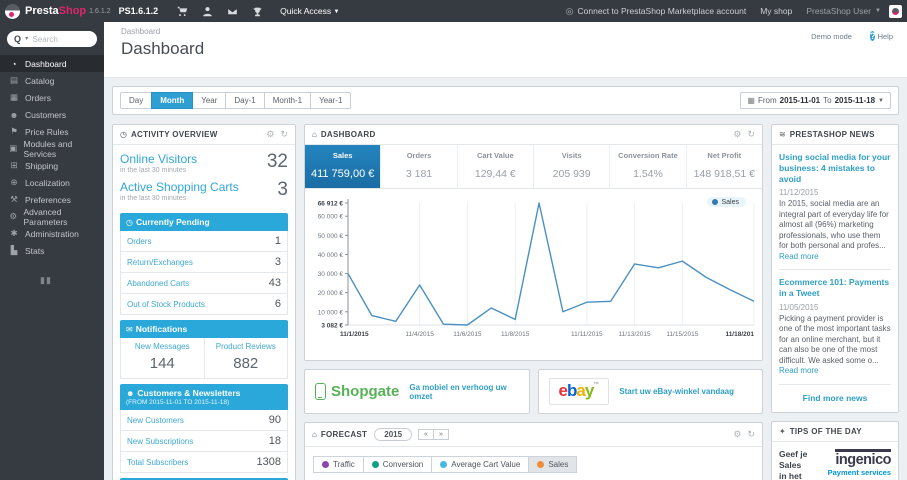  Describe the element at coordinates (467, 334) in the screenshot. I see `svg-text: 11/6/2015` at that location.